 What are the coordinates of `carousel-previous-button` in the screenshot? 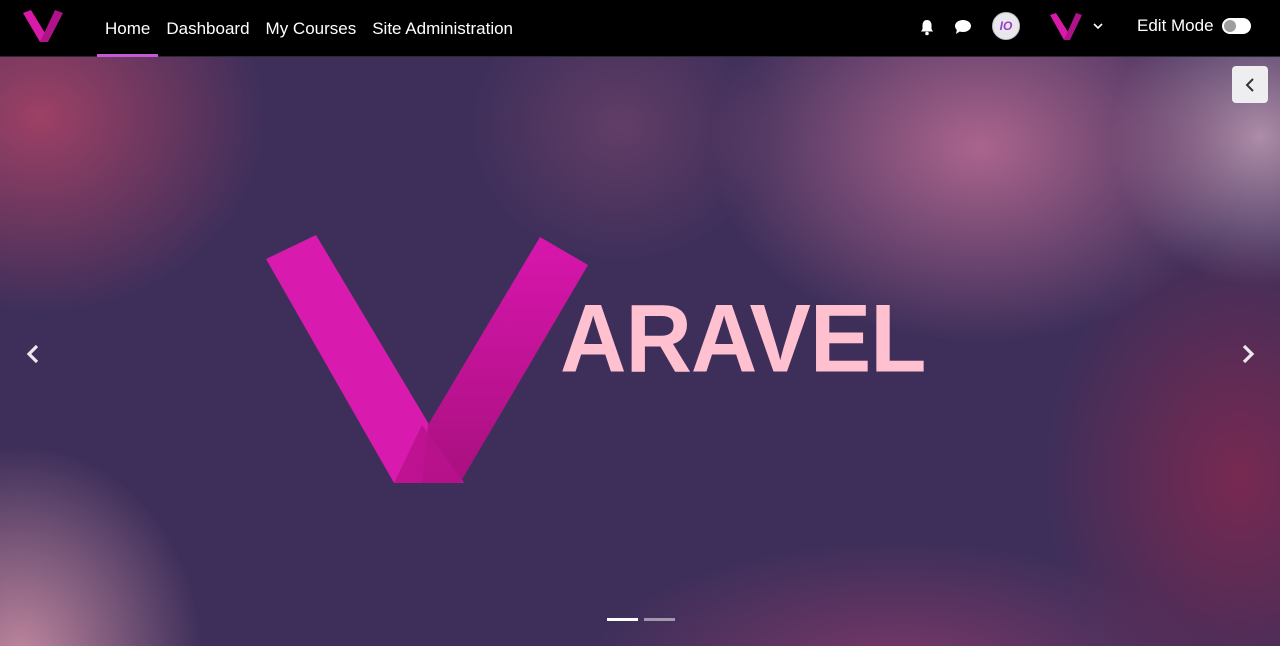 It's located at (33, 354).